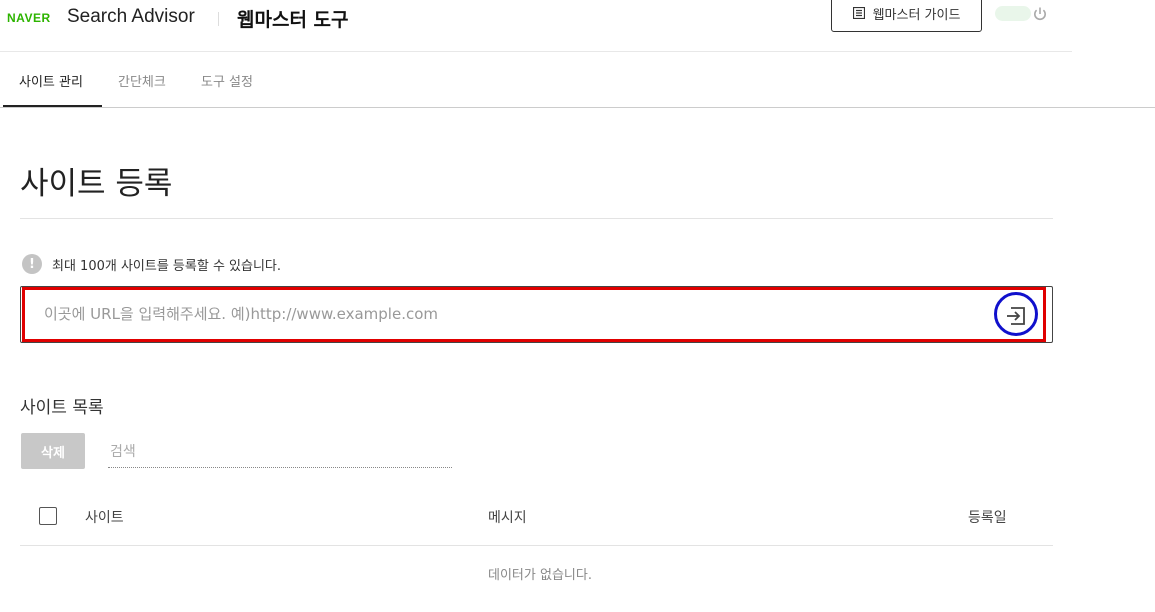 The width and height of the screenshot is (1155, 612). Describe the element at coordinates (227, 80) in the screenshot. I see `tab-tool-settings: 도구 설정` at that location.